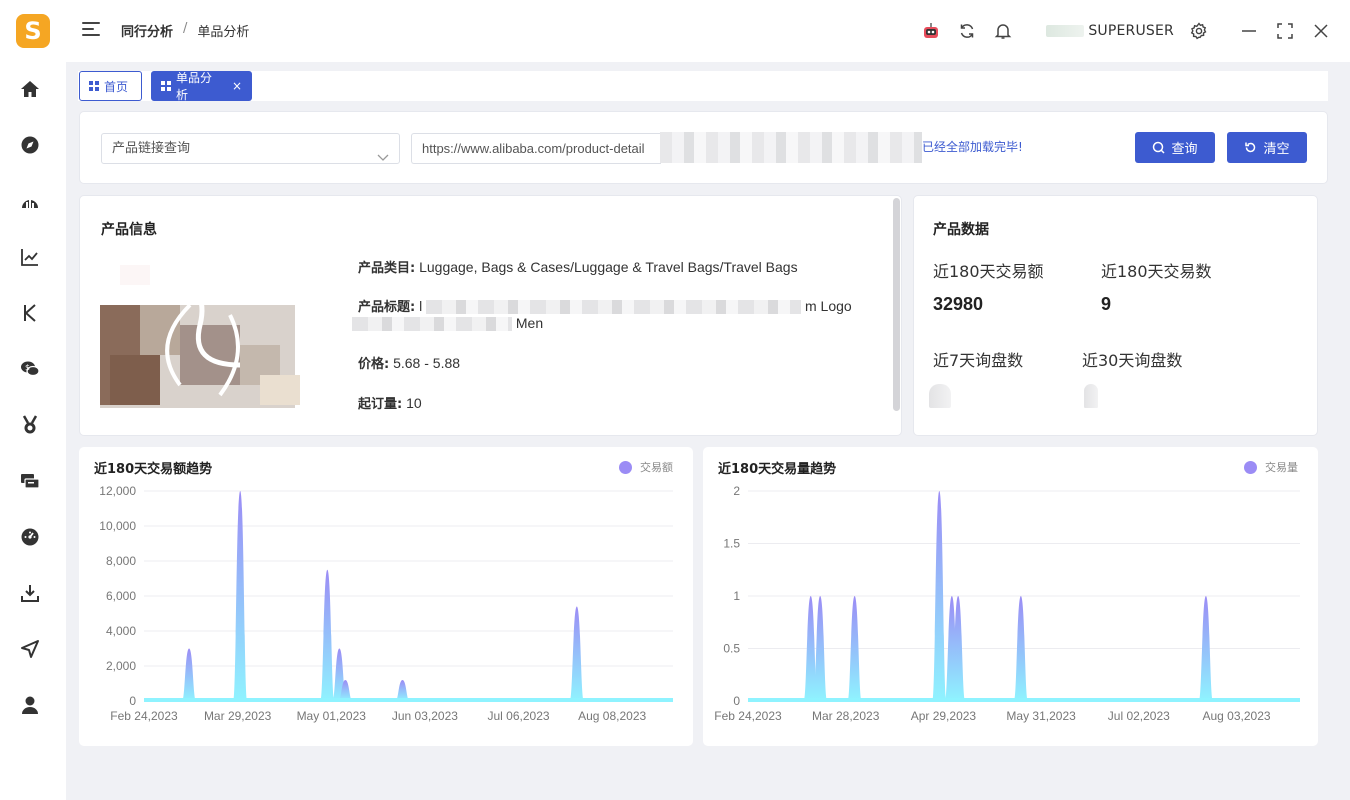  I want to click on breadcrumb: 同行分析 / 单品分析, so click(185, 30).